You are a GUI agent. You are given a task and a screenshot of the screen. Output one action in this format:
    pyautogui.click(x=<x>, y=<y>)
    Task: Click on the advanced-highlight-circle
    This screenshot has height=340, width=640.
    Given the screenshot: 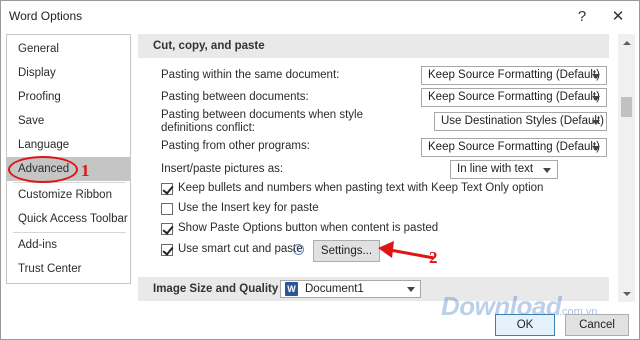 What is the action you would take?
    pyautogui.click(x=43, y=169)
    